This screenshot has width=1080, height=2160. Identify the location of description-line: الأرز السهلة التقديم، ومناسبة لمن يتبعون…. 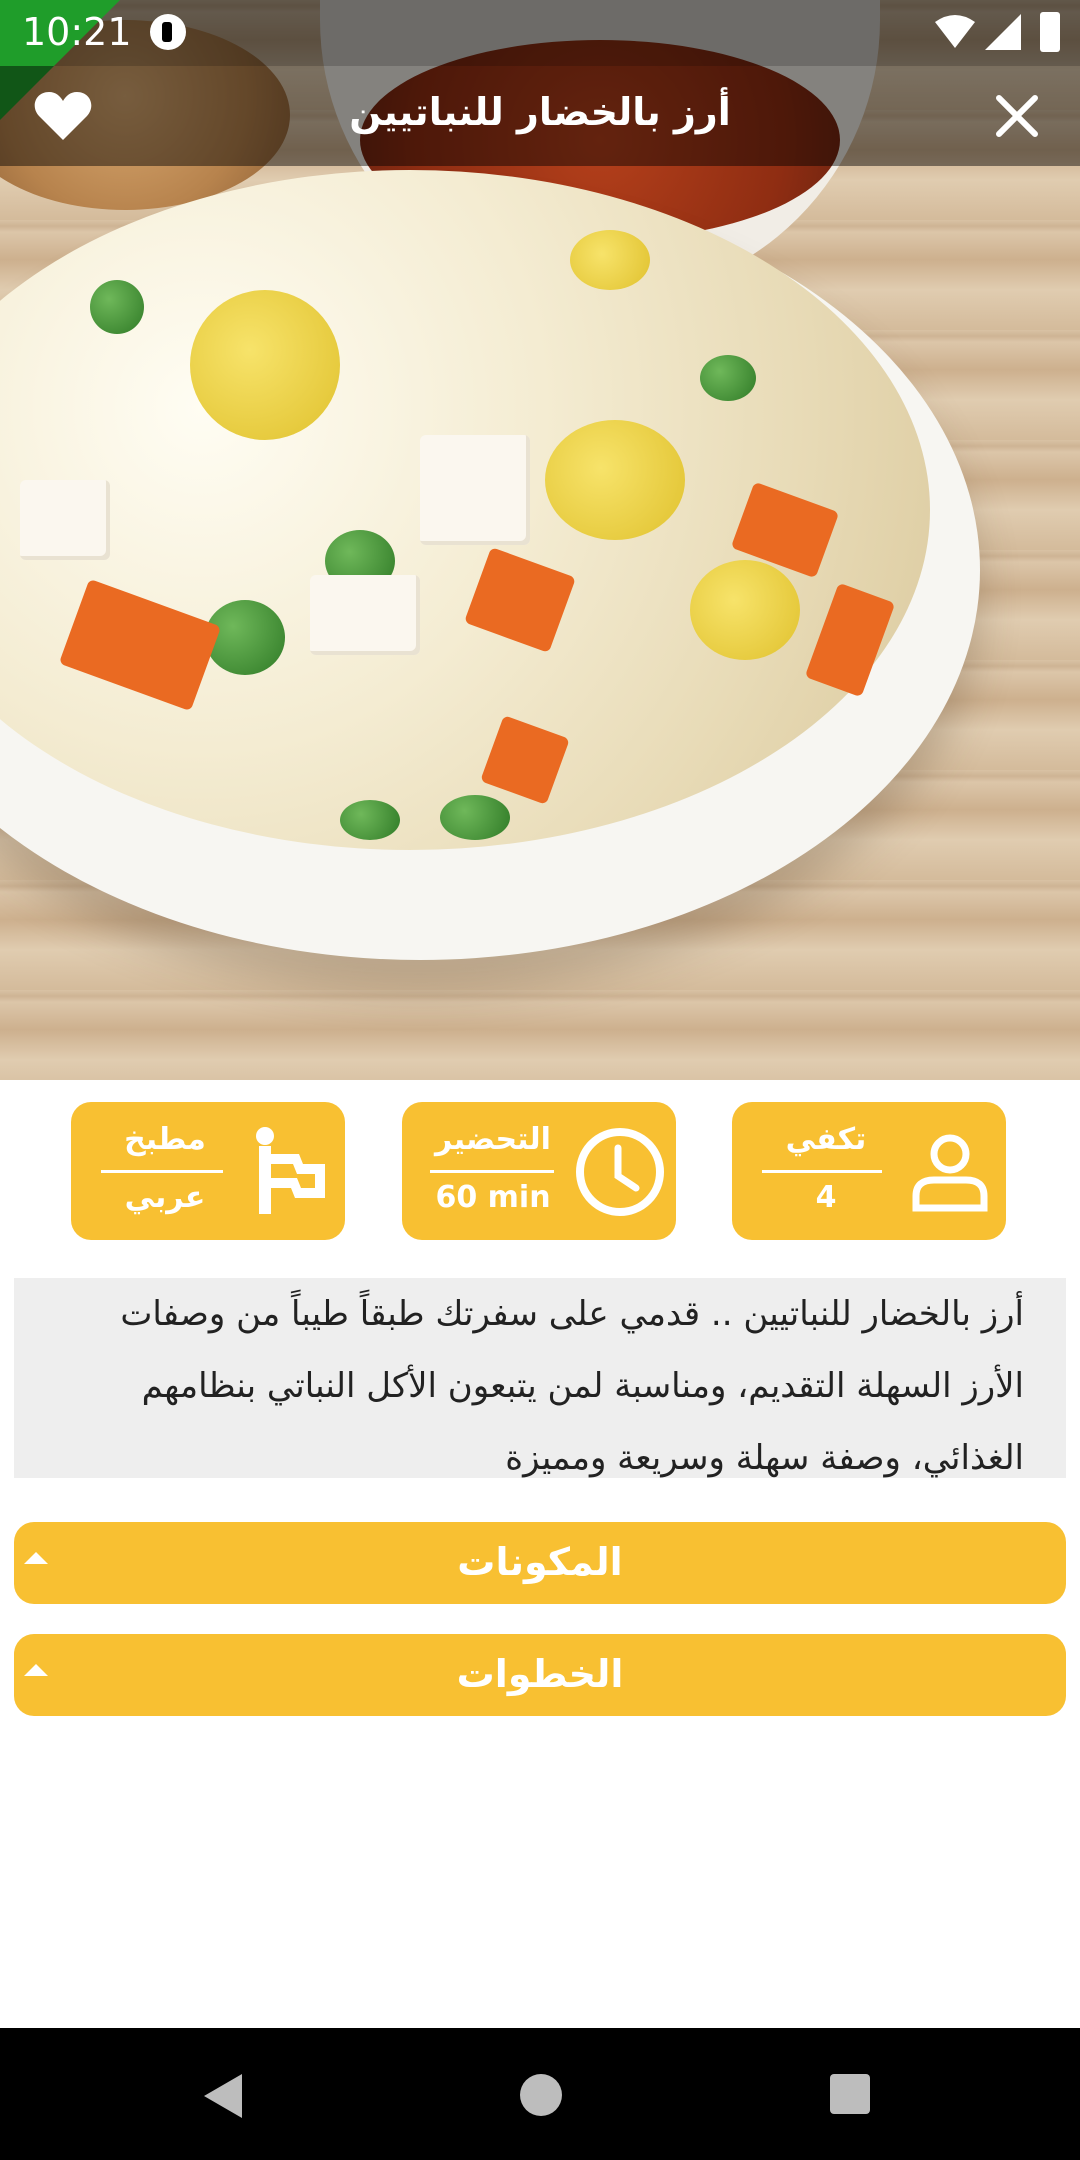
(582, 1386).